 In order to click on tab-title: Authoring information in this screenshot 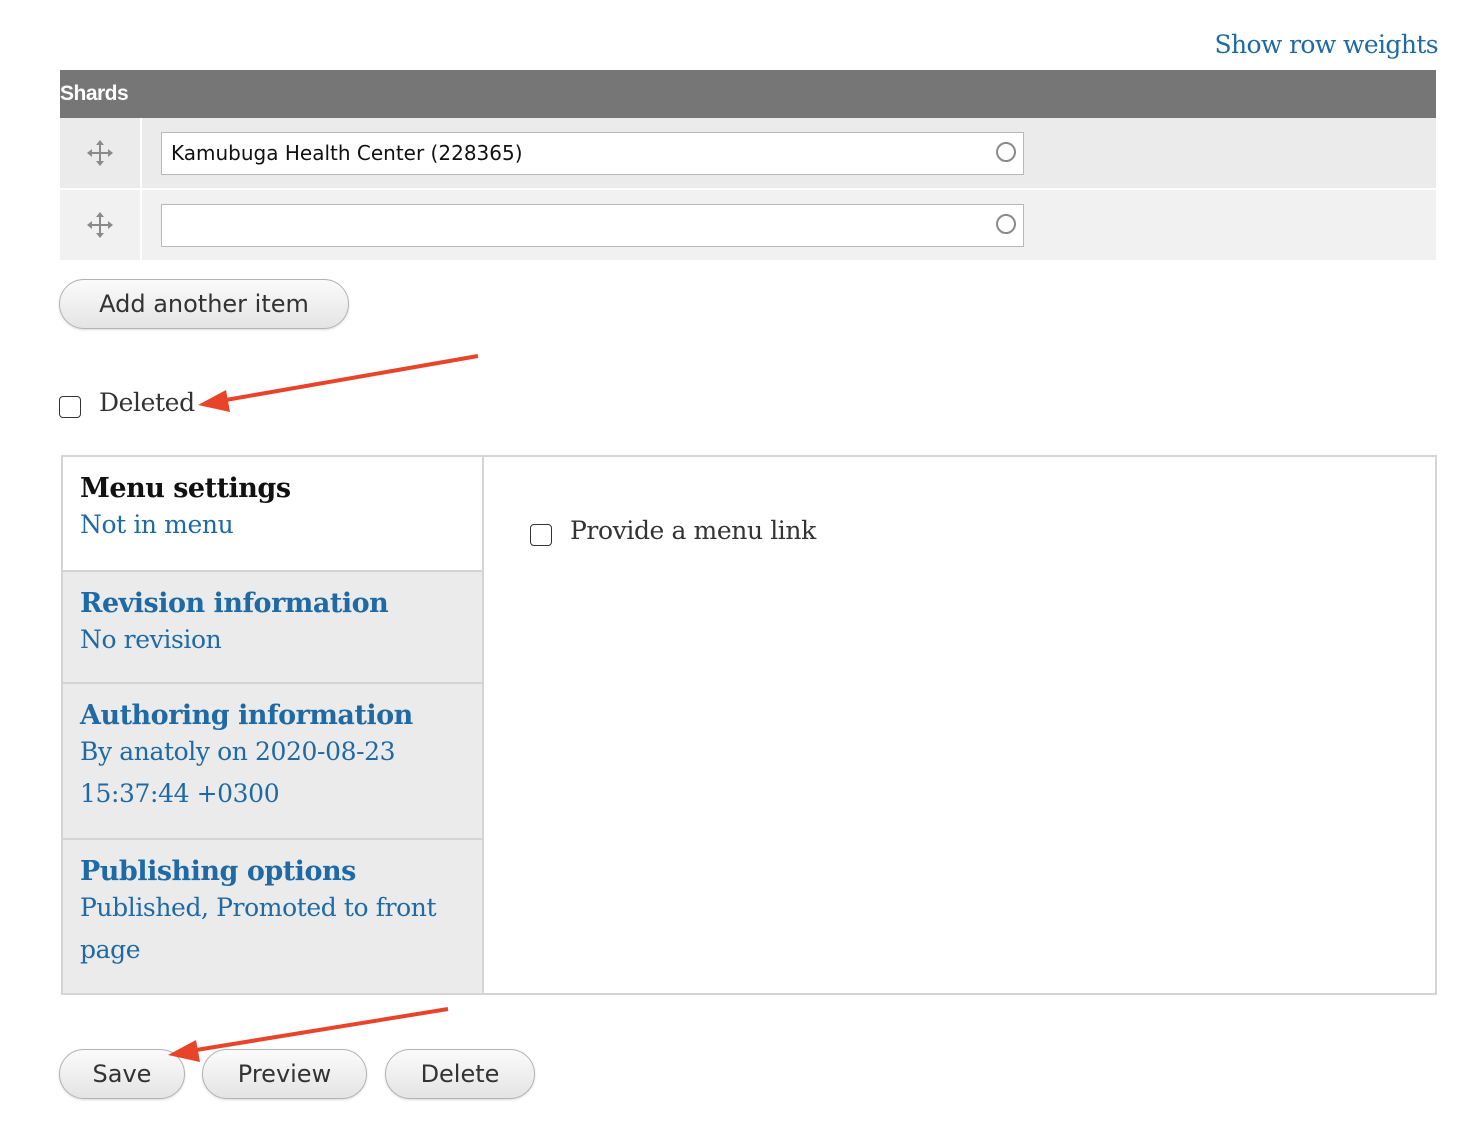, I will do `click(246, 715)`.